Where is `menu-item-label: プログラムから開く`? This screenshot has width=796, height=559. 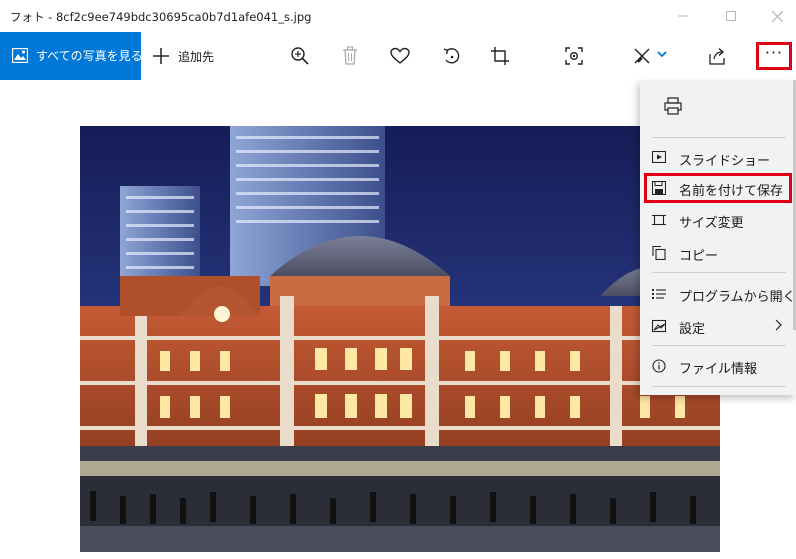
menu-item-label: プログラムから開く is located at coordinates (737, 297).